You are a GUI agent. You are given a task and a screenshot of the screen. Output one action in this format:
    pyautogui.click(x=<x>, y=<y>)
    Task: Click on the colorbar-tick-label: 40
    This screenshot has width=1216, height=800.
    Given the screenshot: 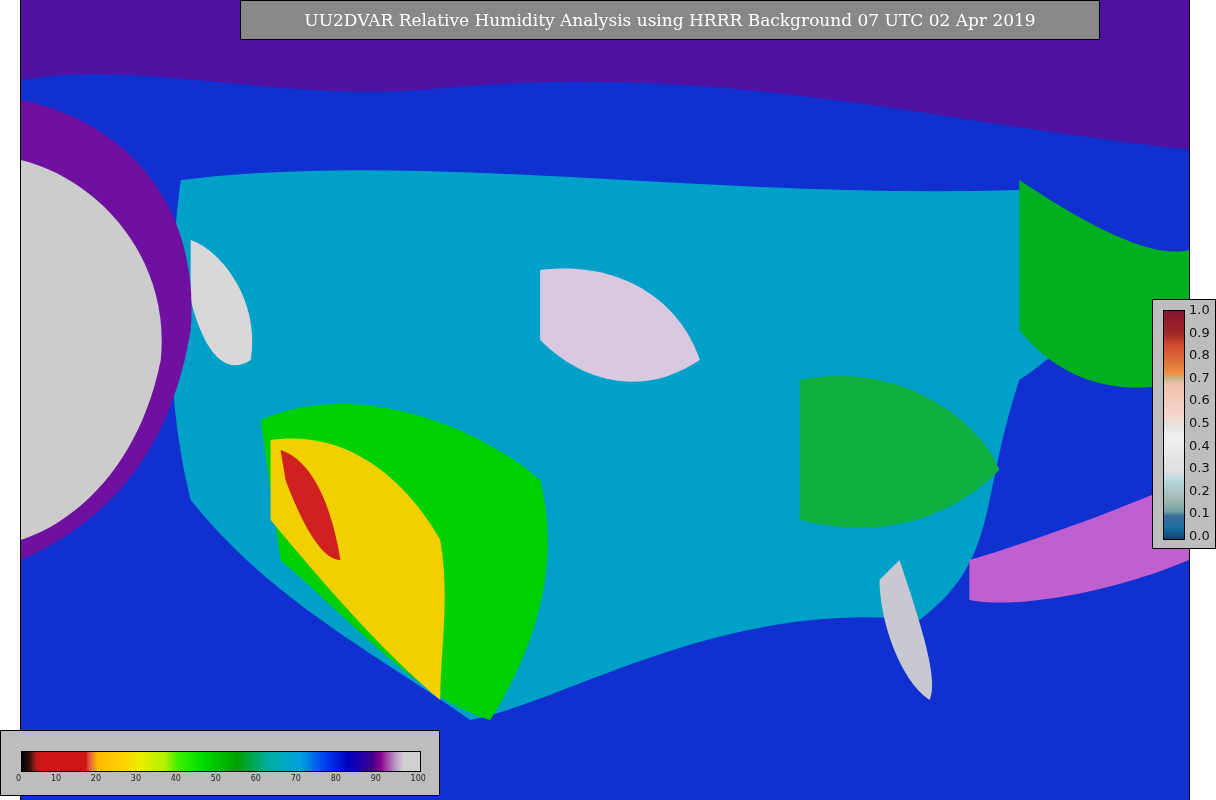 What is the action you would take?
    pyautogui.click(x=175, y=778)
    